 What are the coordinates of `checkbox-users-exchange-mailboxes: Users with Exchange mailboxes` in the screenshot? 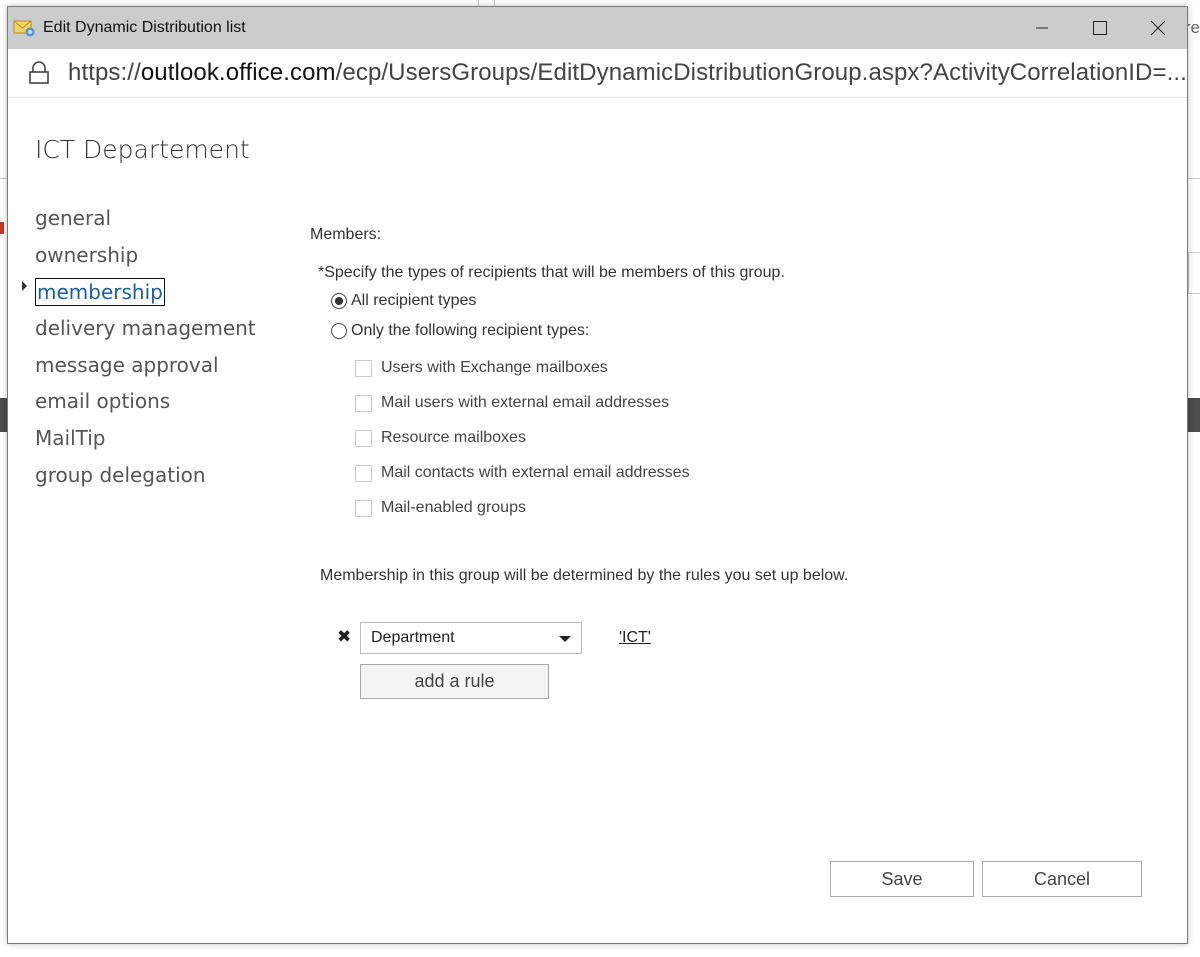 It's located at (481, 368).